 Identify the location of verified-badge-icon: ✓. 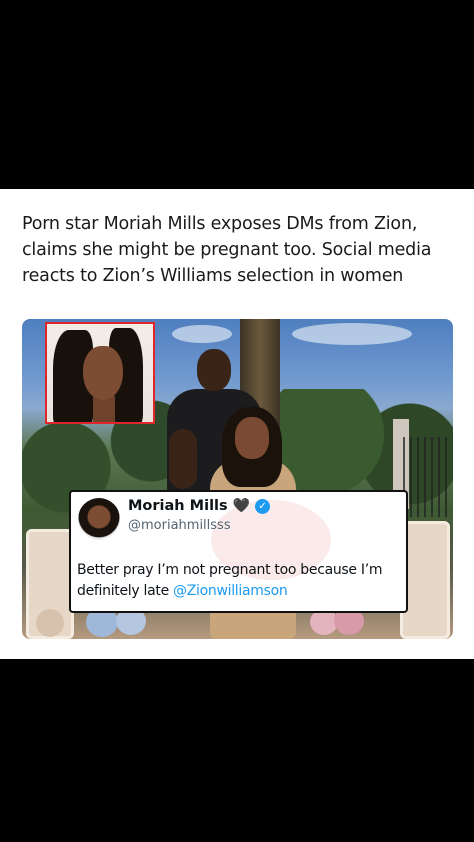
(263, 506).